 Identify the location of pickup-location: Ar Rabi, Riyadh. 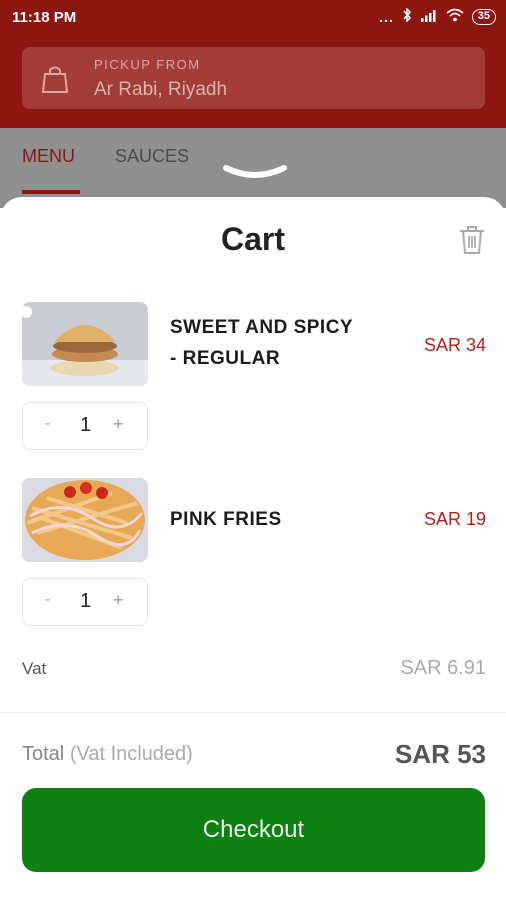
(161, 89).